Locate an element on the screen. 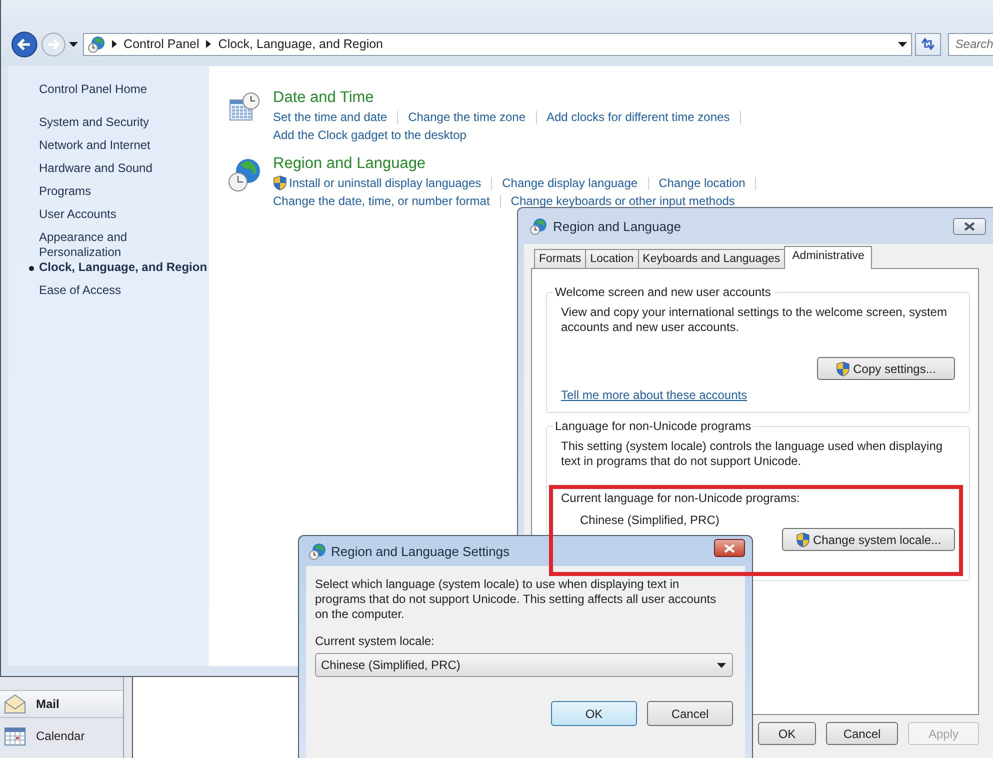 The height and width of the screenshot is (758, 993). sidebar-item: Programs is located at coordinates (65, 191).